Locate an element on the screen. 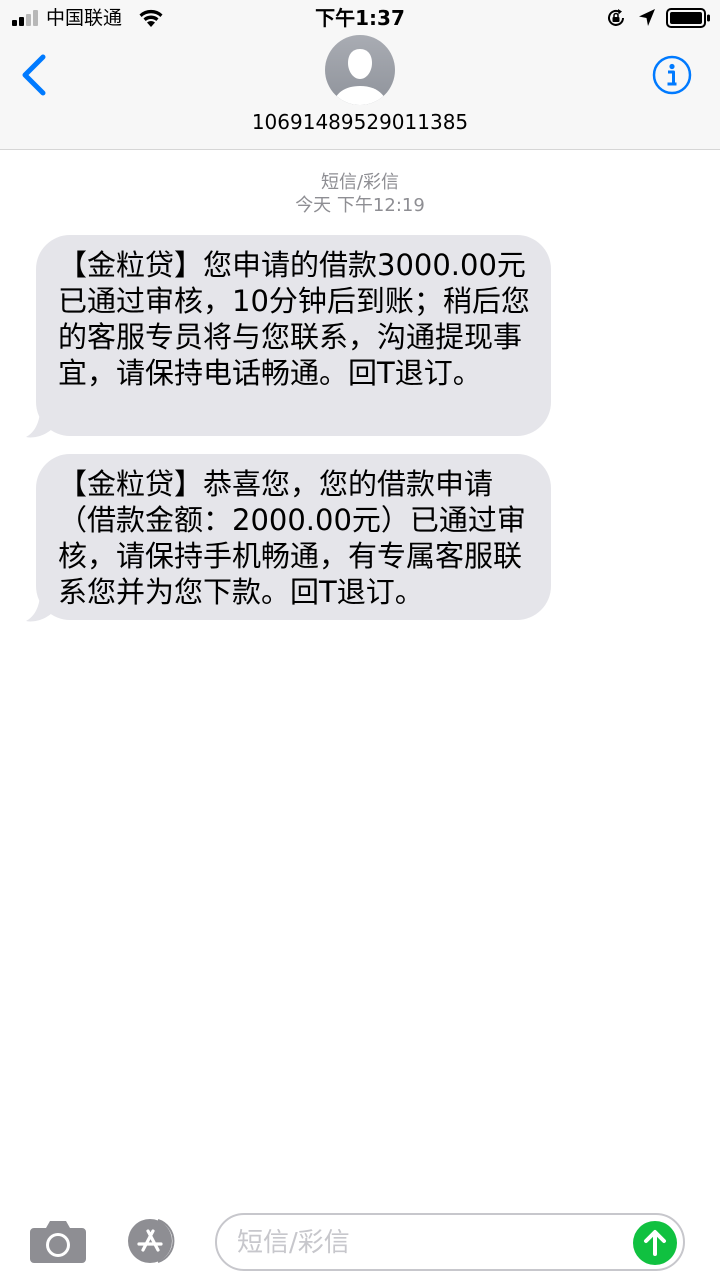 This screenshot has width=720, height=1280. message-timestamp: 今天 下午12:19 is located at coordinates (360, 205).